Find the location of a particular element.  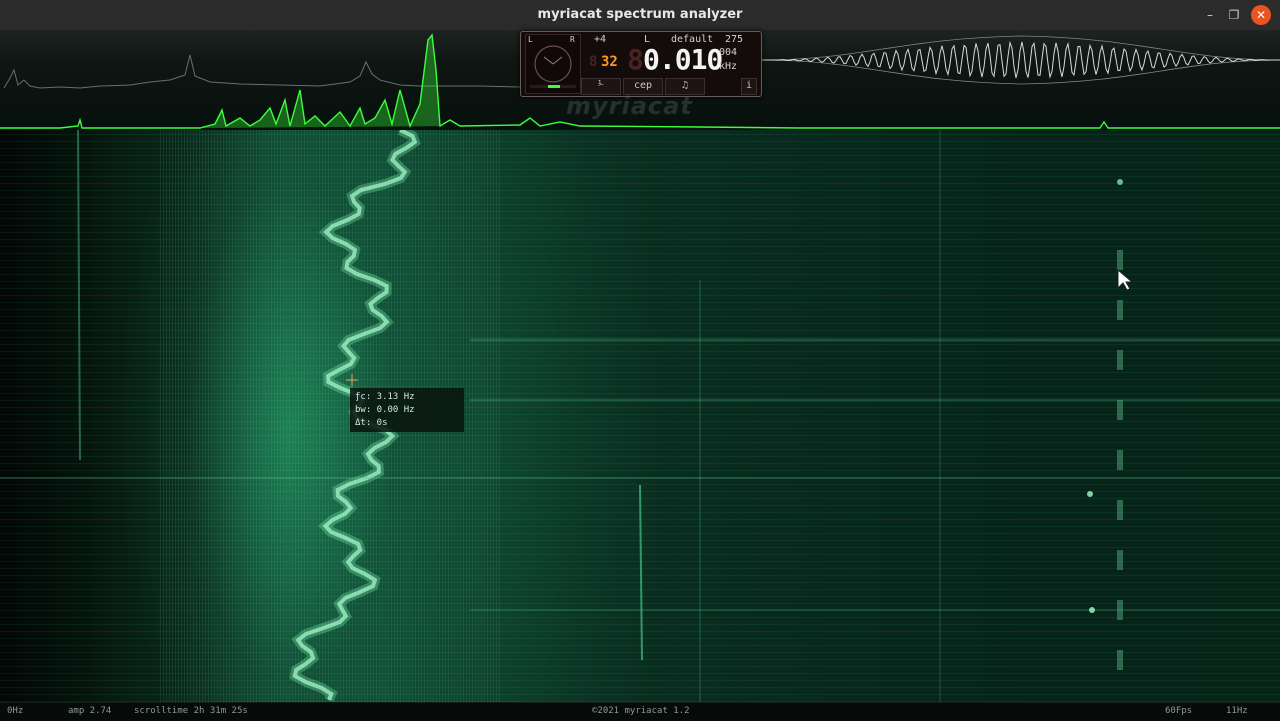

minimize-button: – is located at coordinates (1210, 15).